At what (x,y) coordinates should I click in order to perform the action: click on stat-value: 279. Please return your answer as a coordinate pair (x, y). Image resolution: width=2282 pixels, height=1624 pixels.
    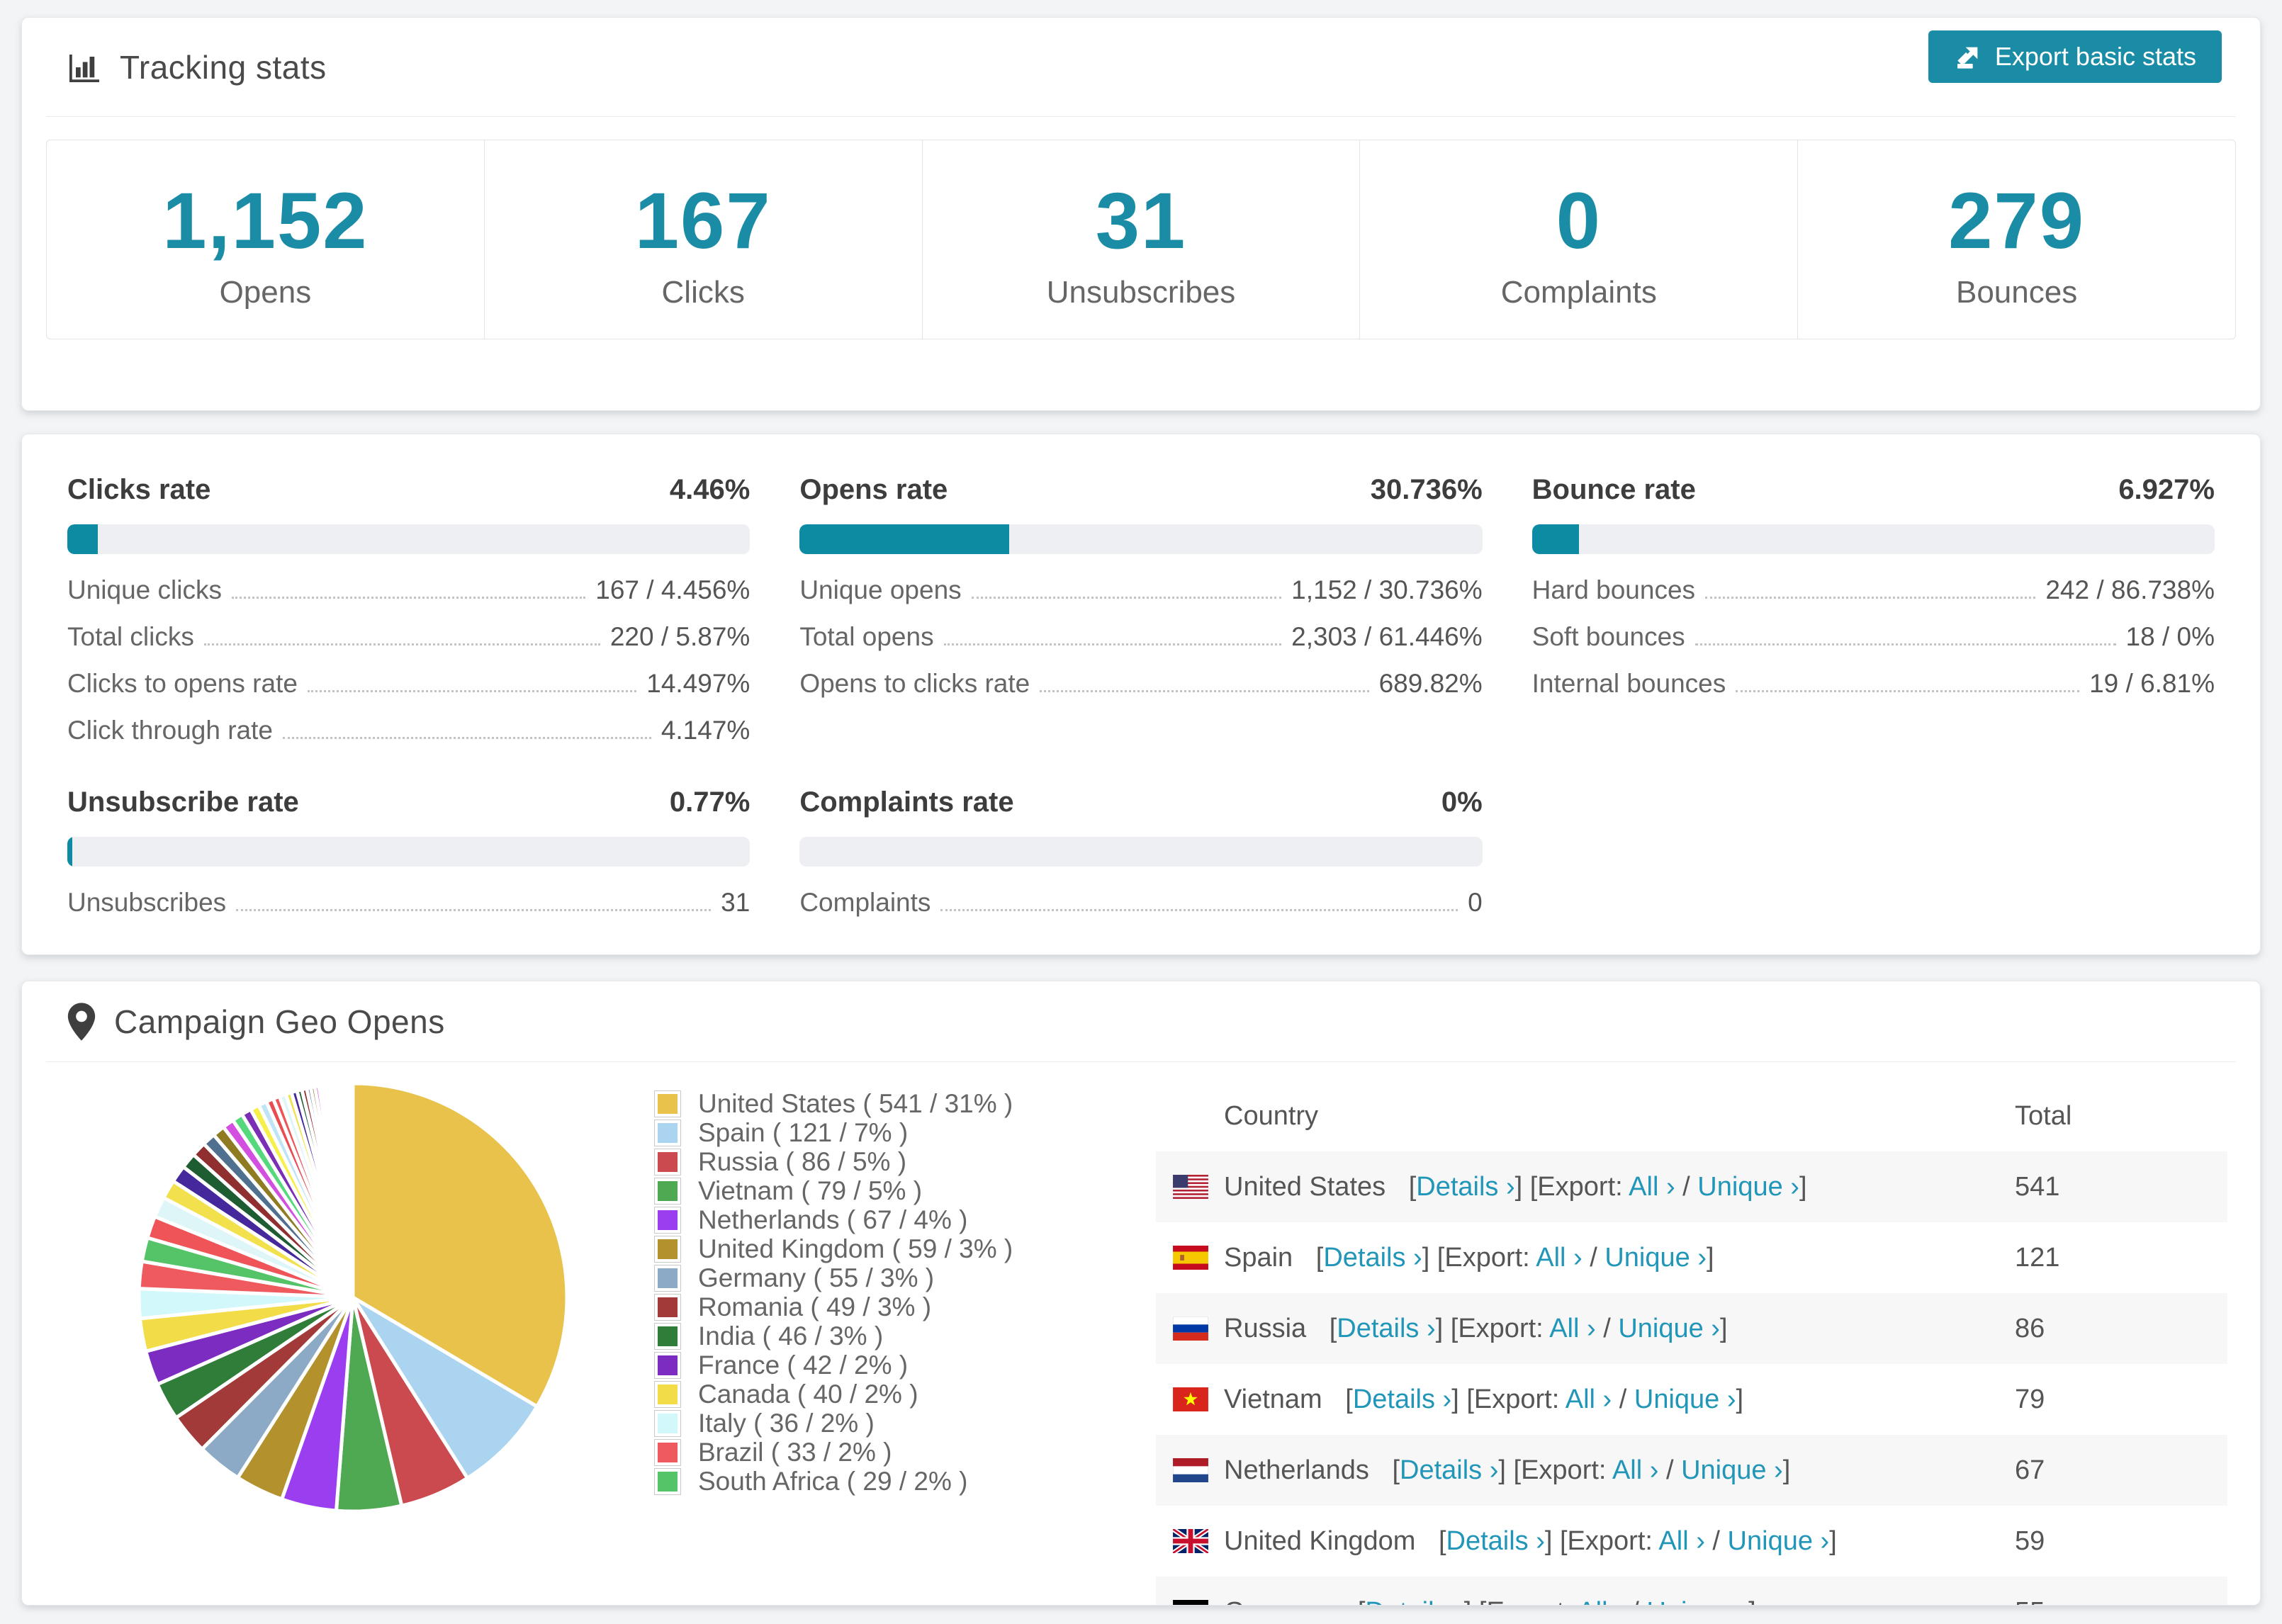
    Looking at the image, I should click on (2017, 221).